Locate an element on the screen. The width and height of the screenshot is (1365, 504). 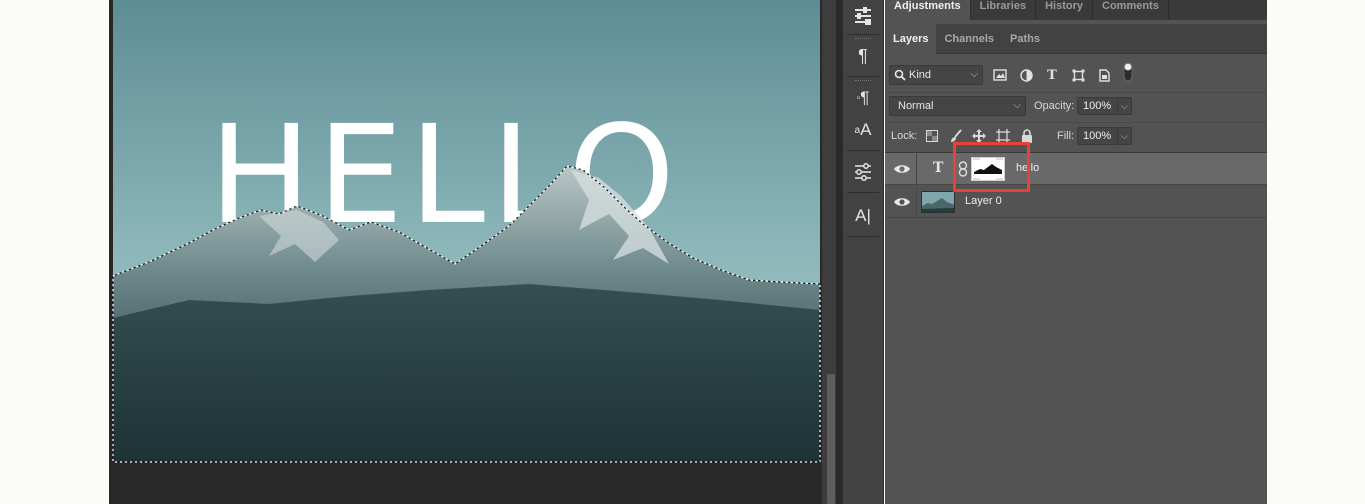
blend-row: Normal ⌵ Opacity: 100% ⌵ is located at coordinates (1076, 105).